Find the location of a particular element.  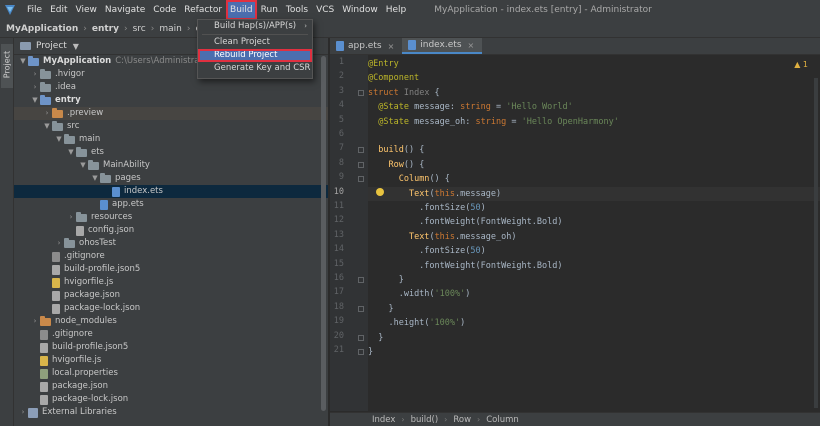

tree-item: › resources is located at coordinates (171, 217).